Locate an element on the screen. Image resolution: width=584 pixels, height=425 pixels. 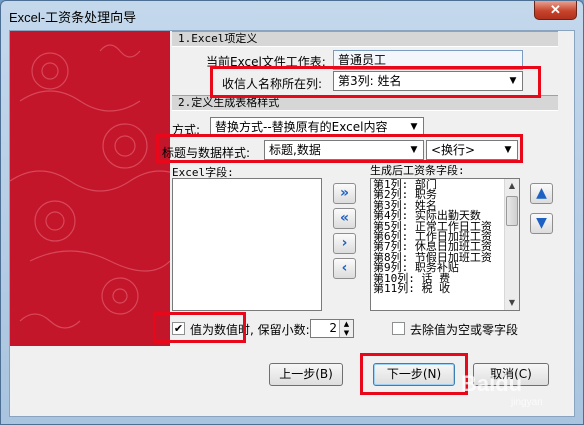
decimals-value: 2 is located at coordinates (333, 328).